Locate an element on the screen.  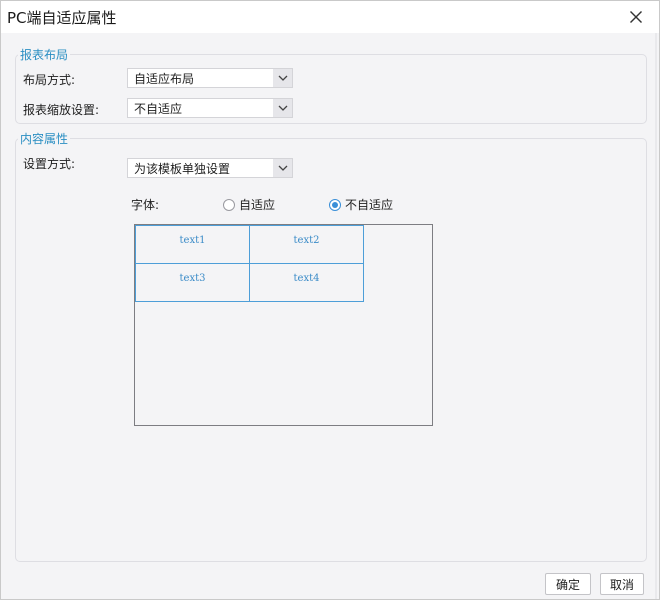
font-not-adaptive-label: 不自适应 is located at coordinates (369, 205).